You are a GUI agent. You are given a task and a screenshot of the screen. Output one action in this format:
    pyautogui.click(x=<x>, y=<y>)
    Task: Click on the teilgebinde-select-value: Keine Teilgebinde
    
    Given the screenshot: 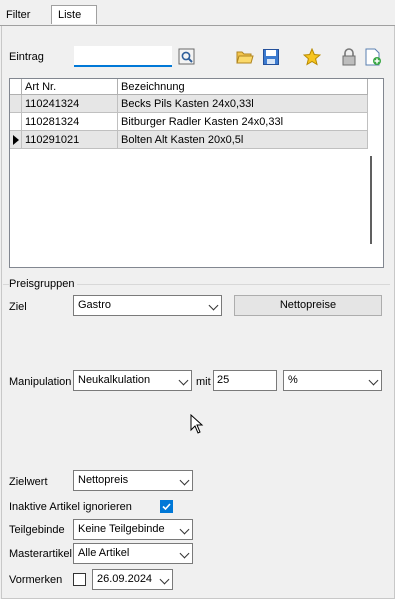 What is the action you would take?
    pyautogui.click(x=121, y=529)
    